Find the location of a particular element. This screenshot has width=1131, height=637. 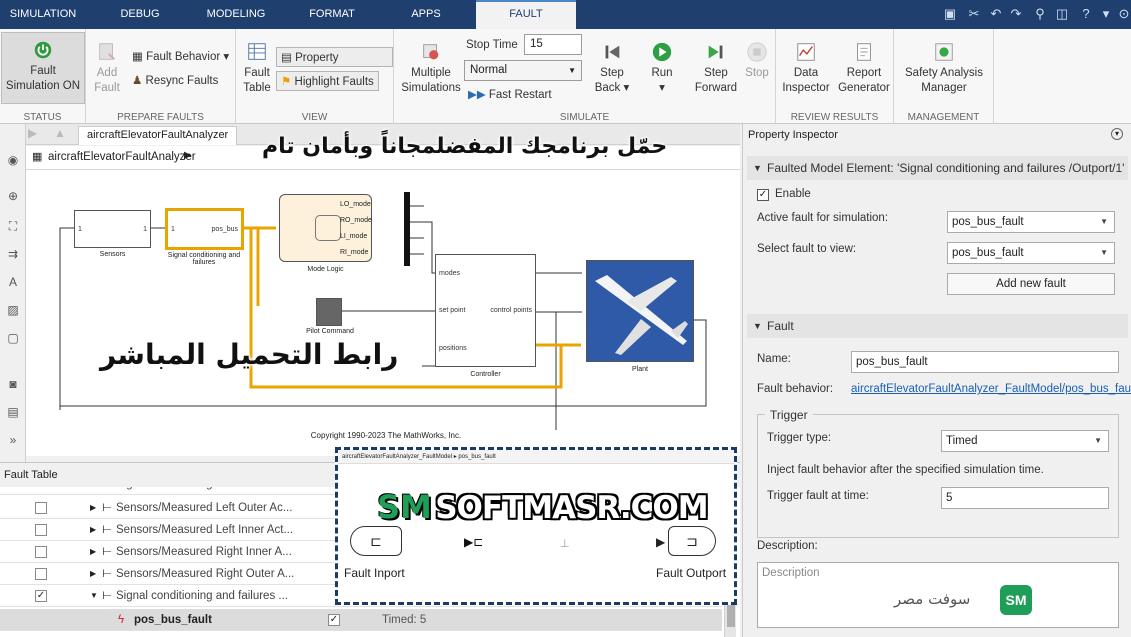

direct-link-banner: رابط التحميل المباشر is located at coordinates (249, 354).